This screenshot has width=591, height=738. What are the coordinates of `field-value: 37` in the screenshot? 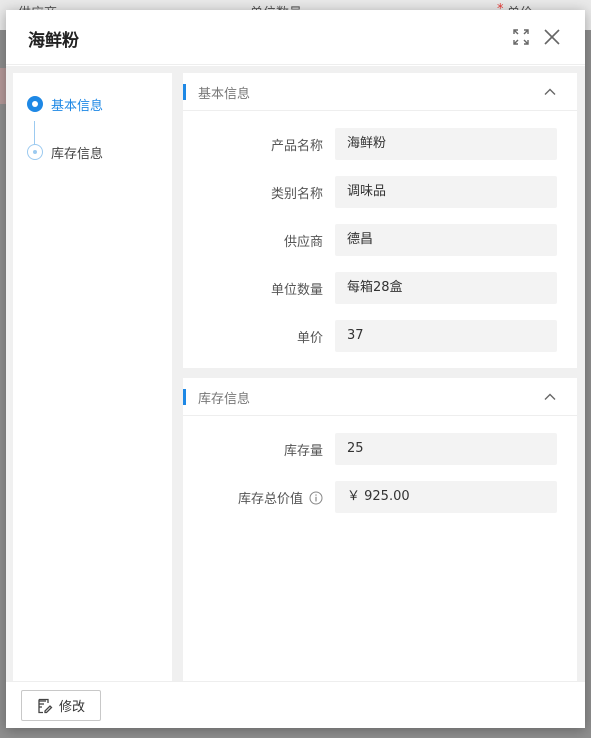 It's located at (446, 336).